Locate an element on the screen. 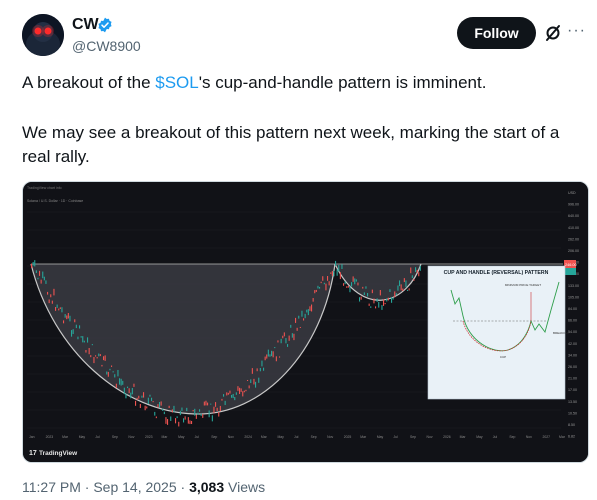 This screenshot has height=500, width=597. author-handle: @CW8900 is located at coordinates (106, 46).